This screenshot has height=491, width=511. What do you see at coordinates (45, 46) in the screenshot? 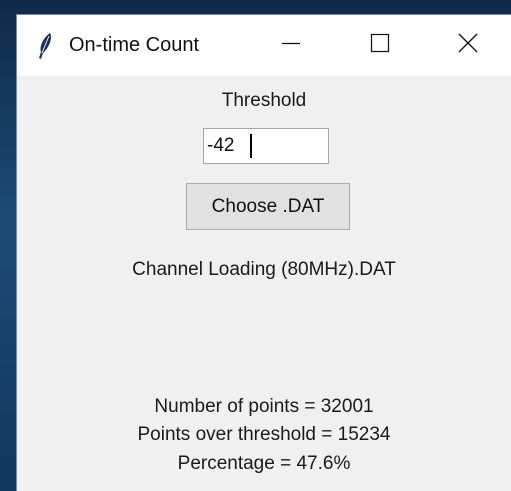
I see `feather-icon` at bounding box center [45, 46].